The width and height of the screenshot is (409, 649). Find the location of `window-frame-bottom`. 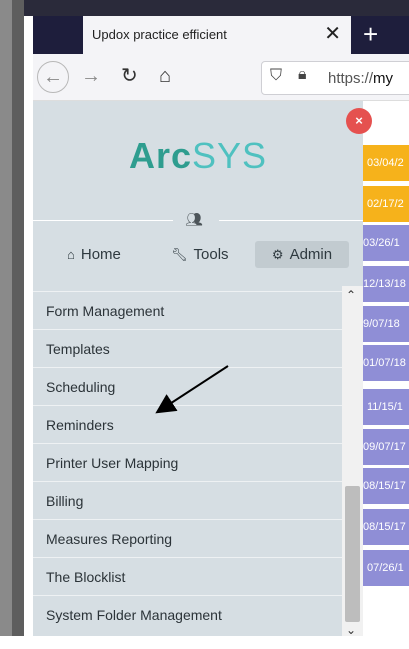

window-frame-bottom is located at coordinates (204, 642).